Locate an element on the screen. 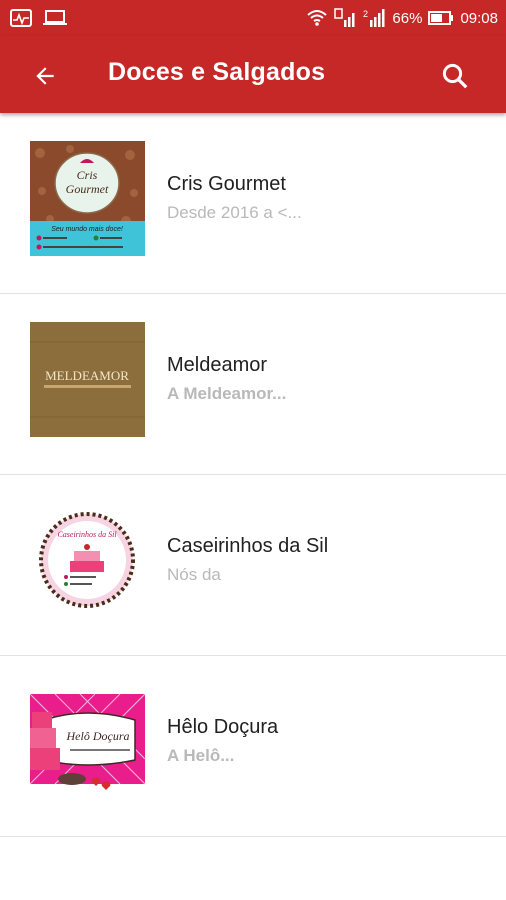 The width and height of the screenshot is (506, 900). store-description: Nós da is located at coordinates (194, 574).